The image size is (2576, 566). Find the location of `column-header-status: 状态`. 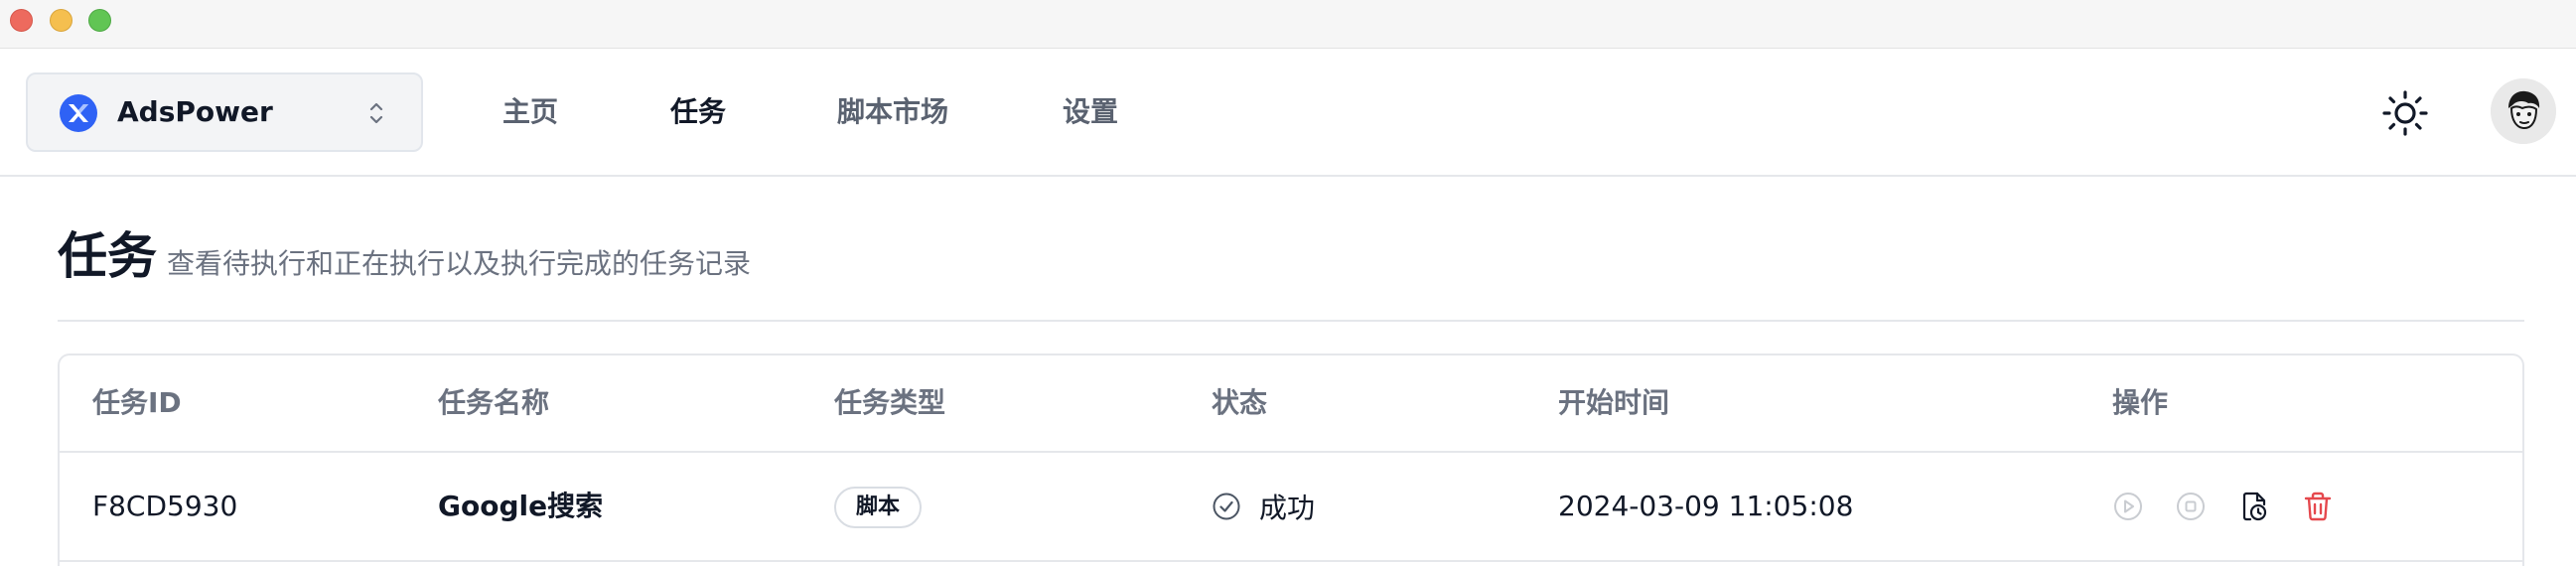

column-header-status: 状态 is located at coordinates (1240, 402).